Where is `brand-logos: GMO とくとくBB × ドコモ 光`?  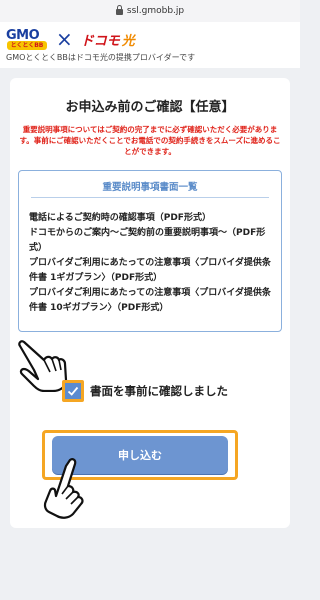 brand-logos: GMO とくとくBB × ドコモ 光 is located at coordinates (70, 39).